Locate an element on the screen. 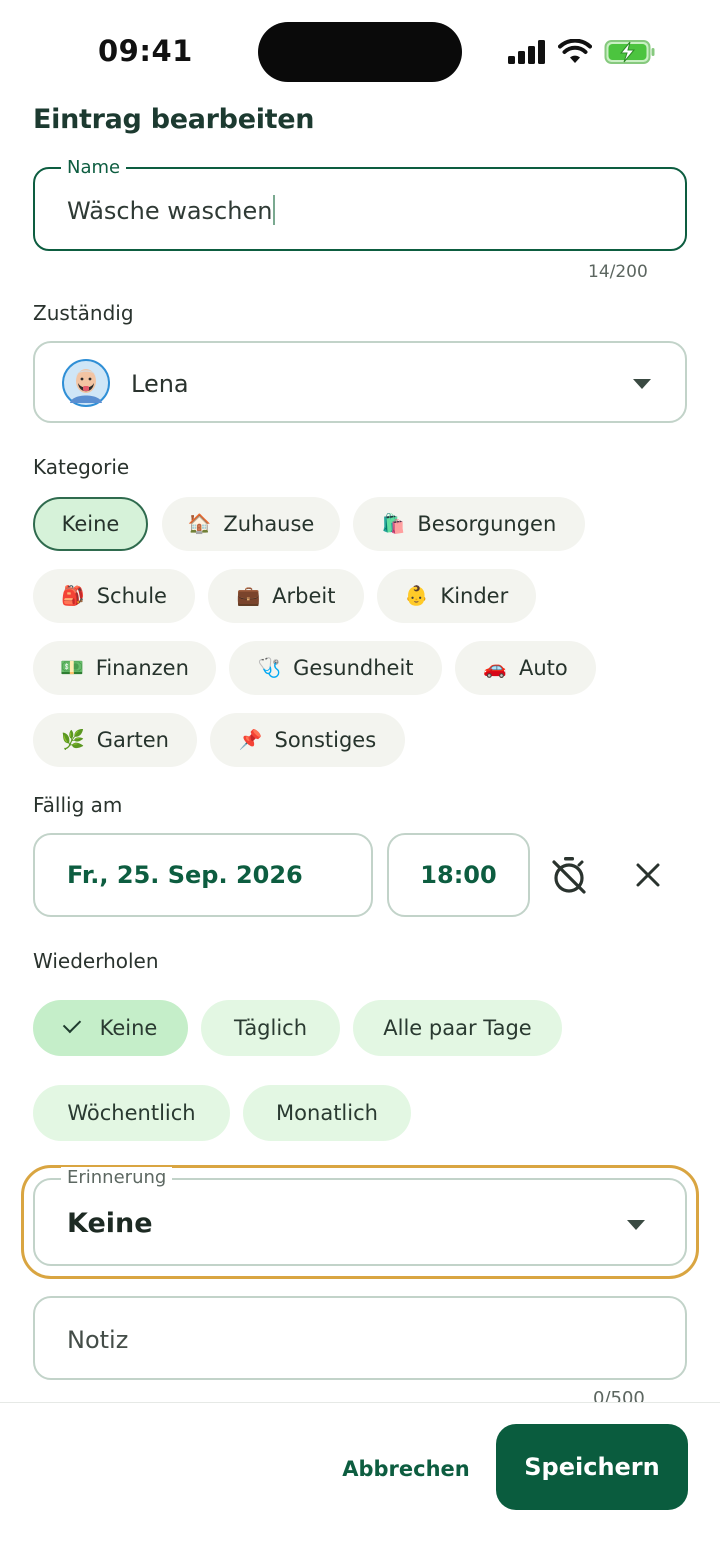  due-time-button: 18:00 is located at coordinates (458, 875).